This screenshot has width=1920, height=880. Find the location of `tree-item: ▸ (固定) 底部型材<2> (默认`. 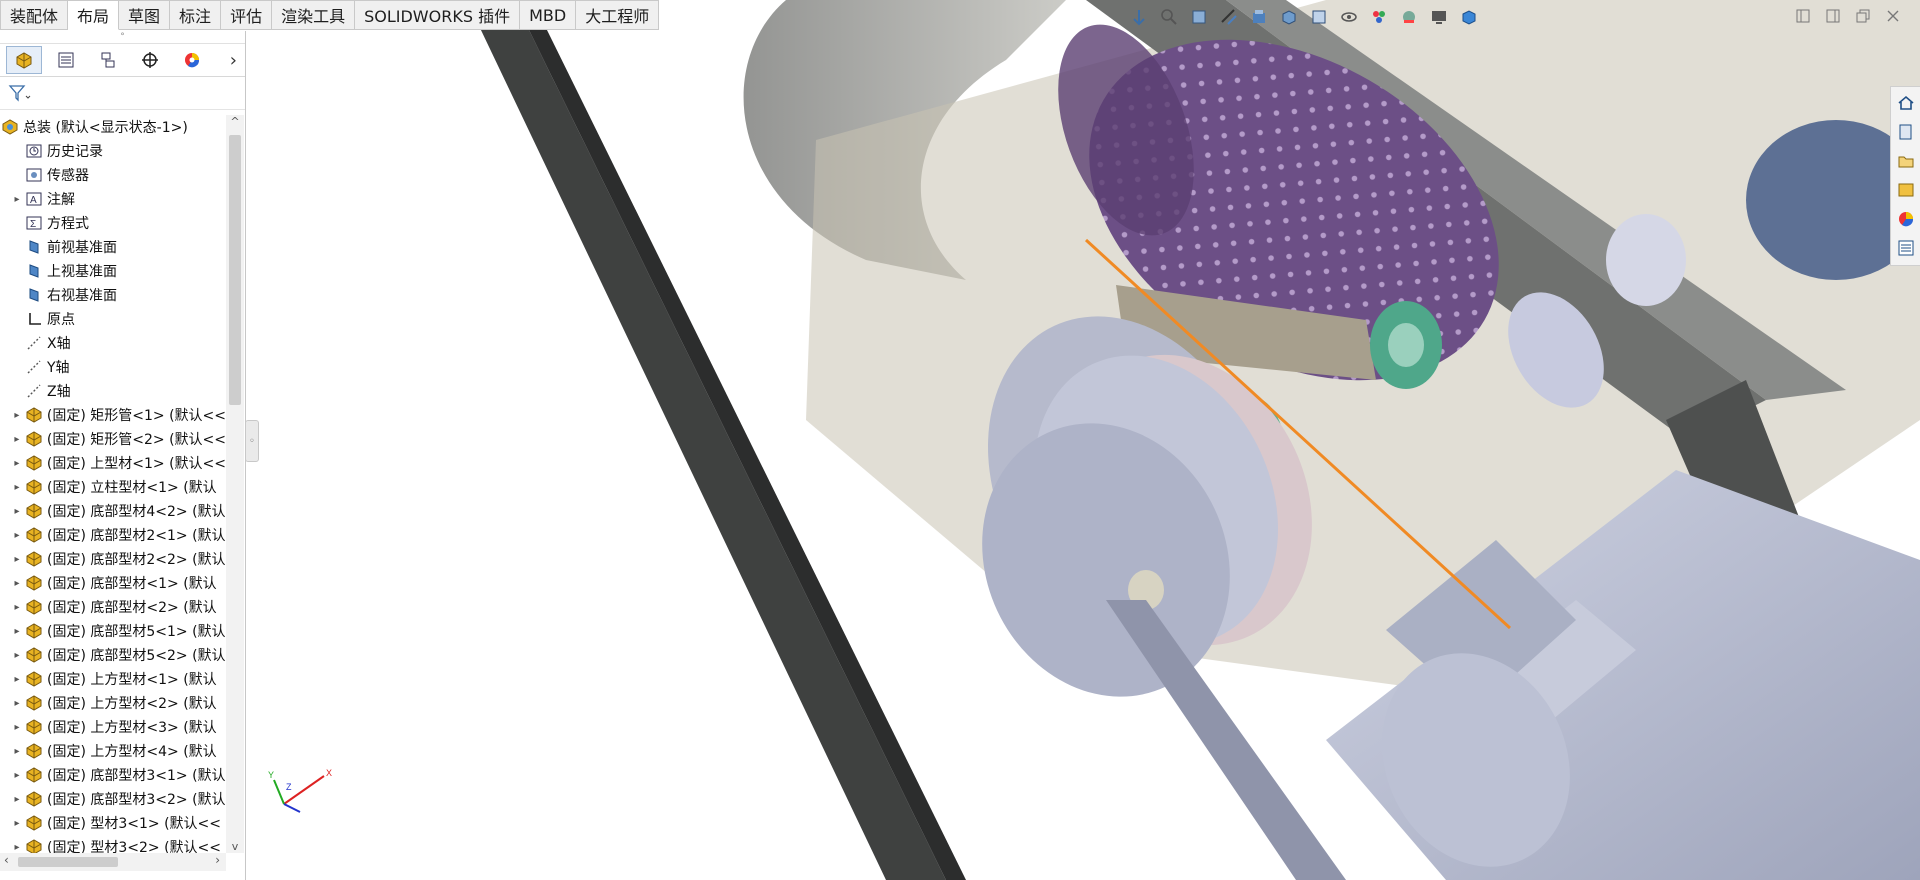

tree-item: ▸ (固定) 底部型材<2> (默认 is located at coordinates (113, 607).